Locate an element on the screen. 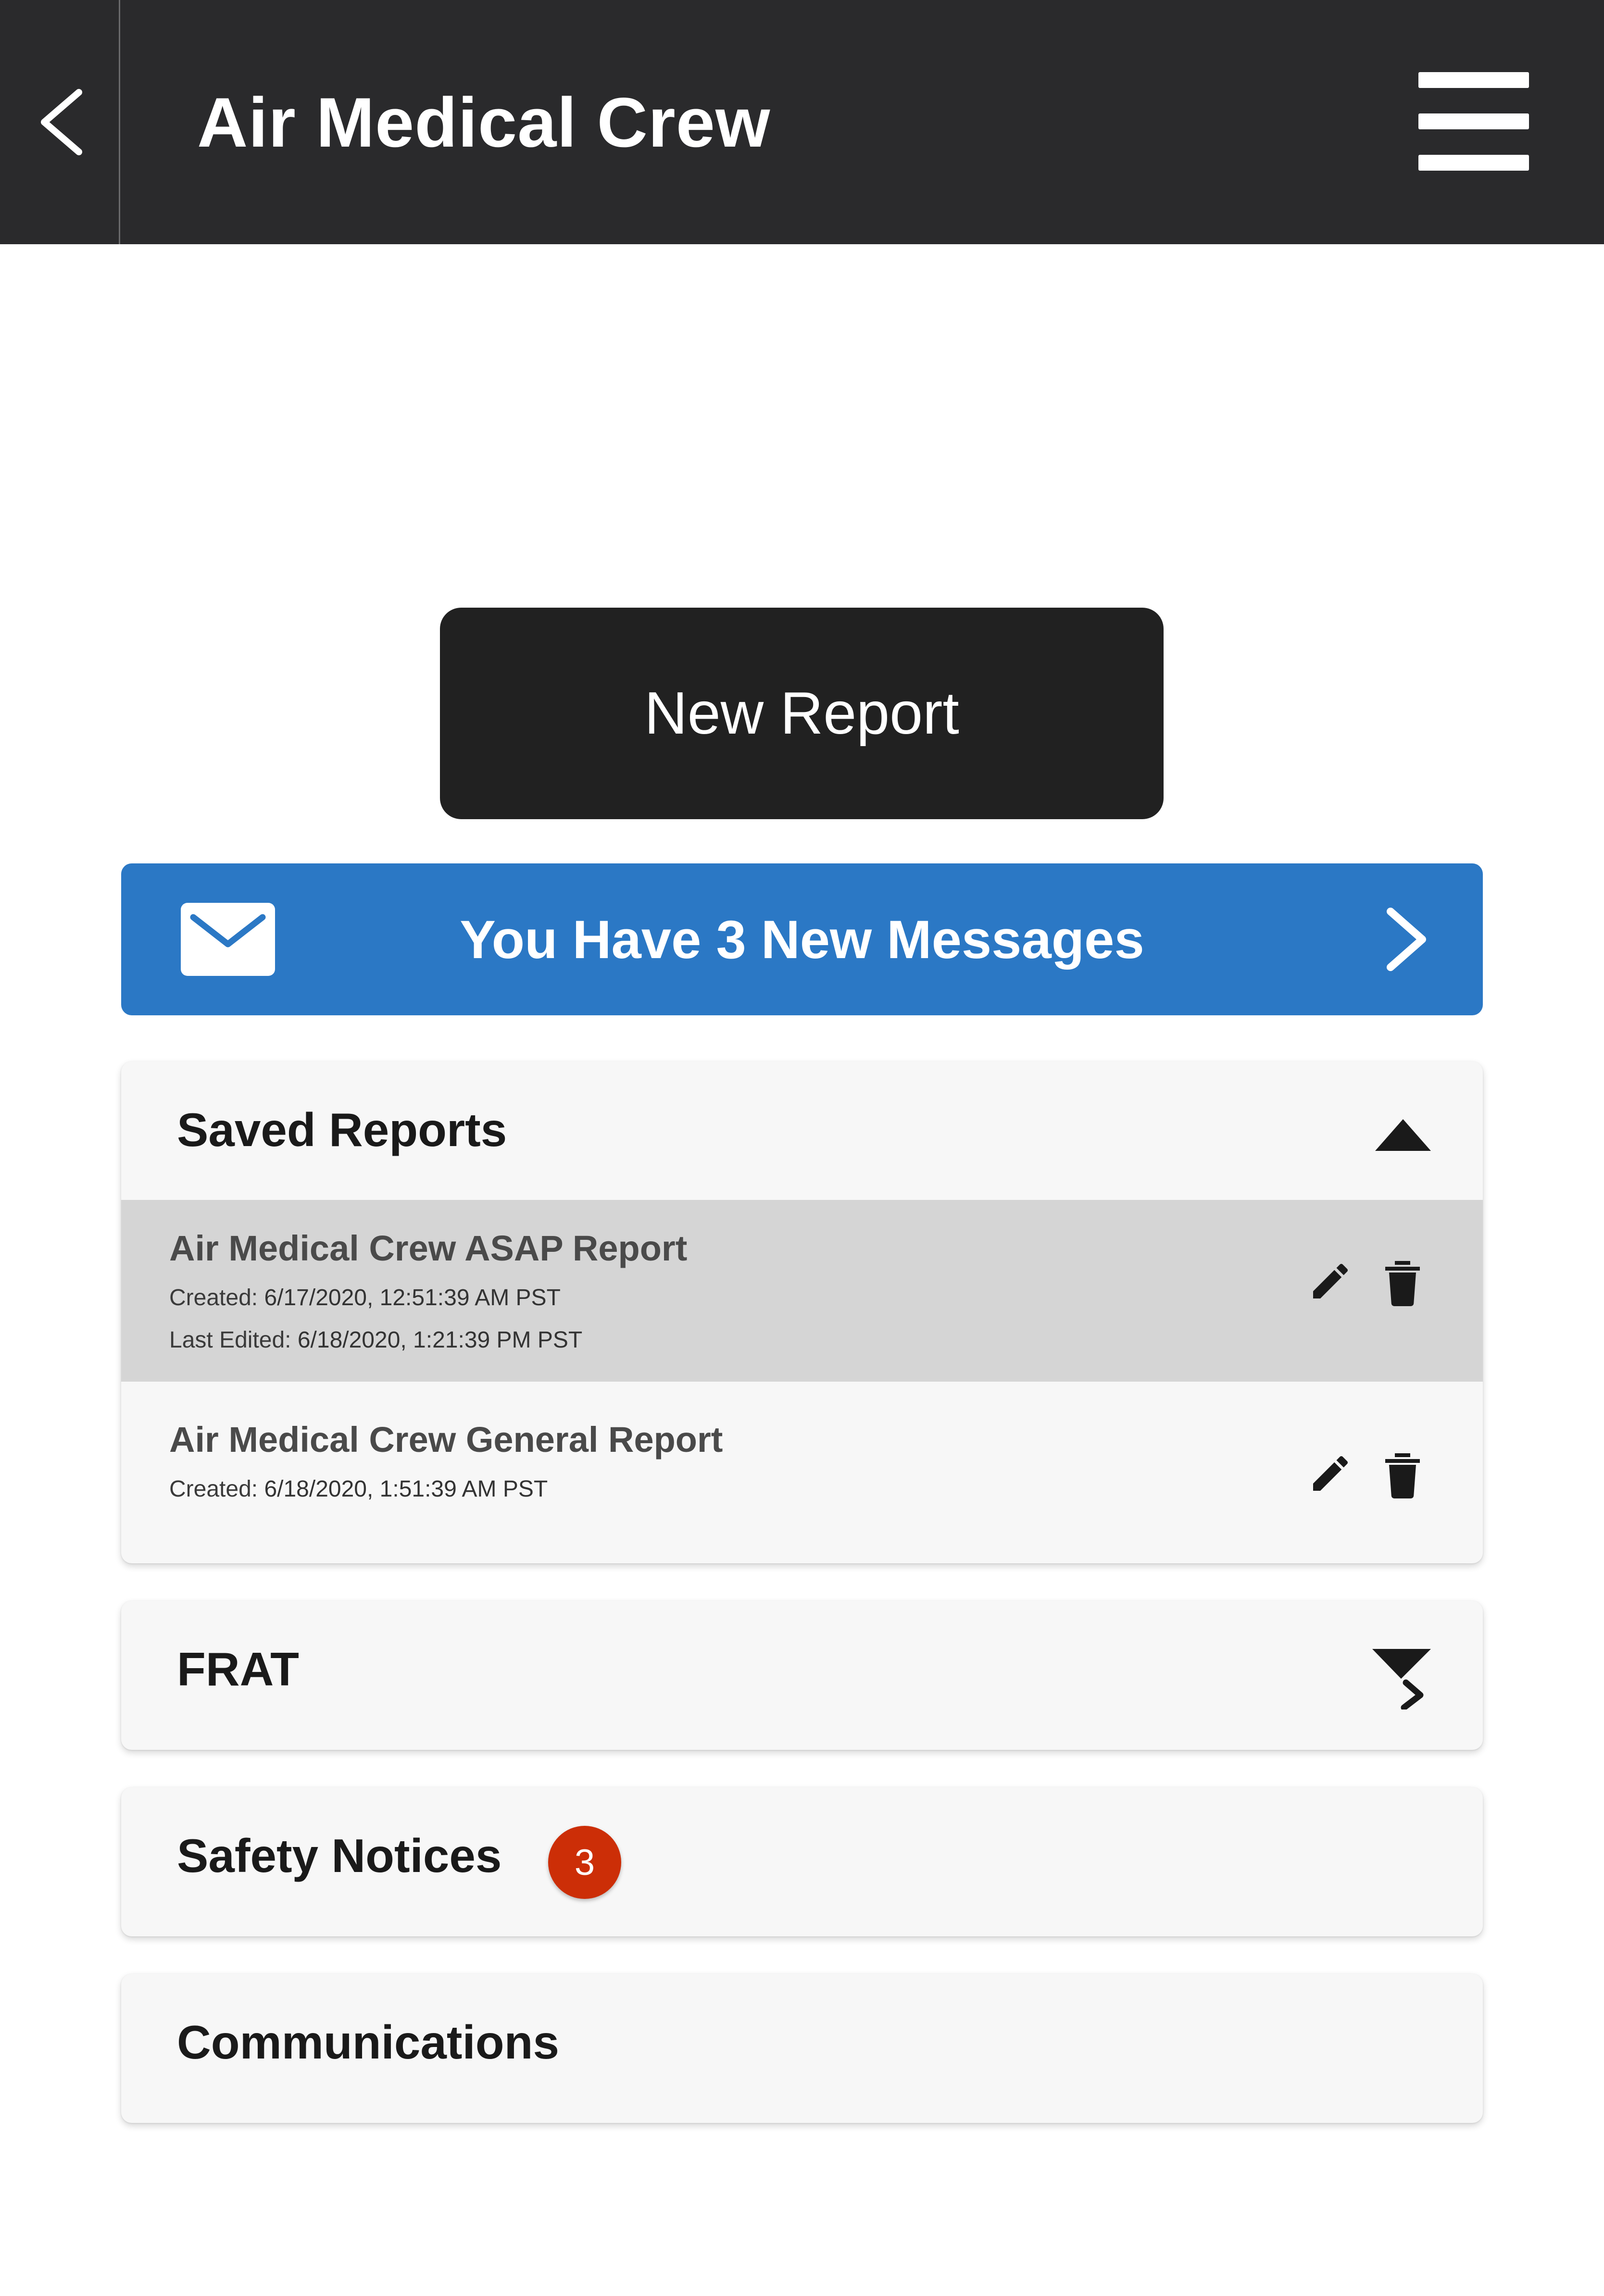  created-value: 6/17/2020, 12:51:39 AM PST is located at coordinates (412, 1297).